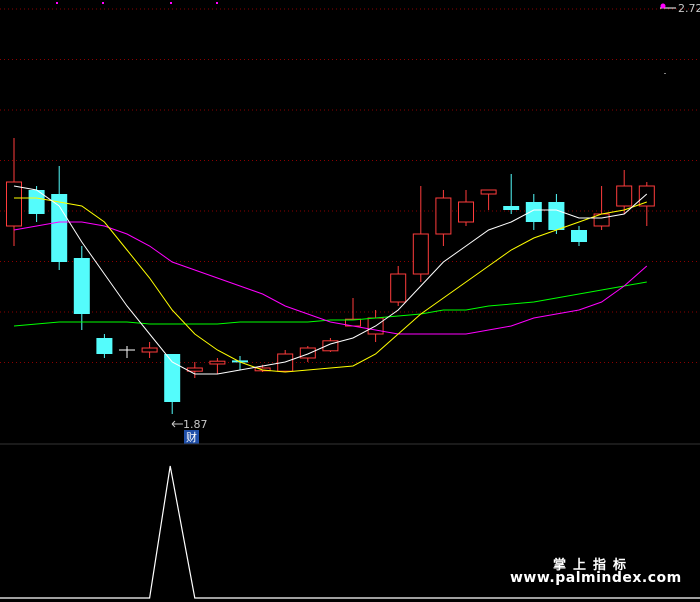 The height and width of the screenshot is (602, 700). What do you see at coordinates (689, 8) in the screenshot?
I see `high-price-text: 2.72` at bounding box center [689, 8].